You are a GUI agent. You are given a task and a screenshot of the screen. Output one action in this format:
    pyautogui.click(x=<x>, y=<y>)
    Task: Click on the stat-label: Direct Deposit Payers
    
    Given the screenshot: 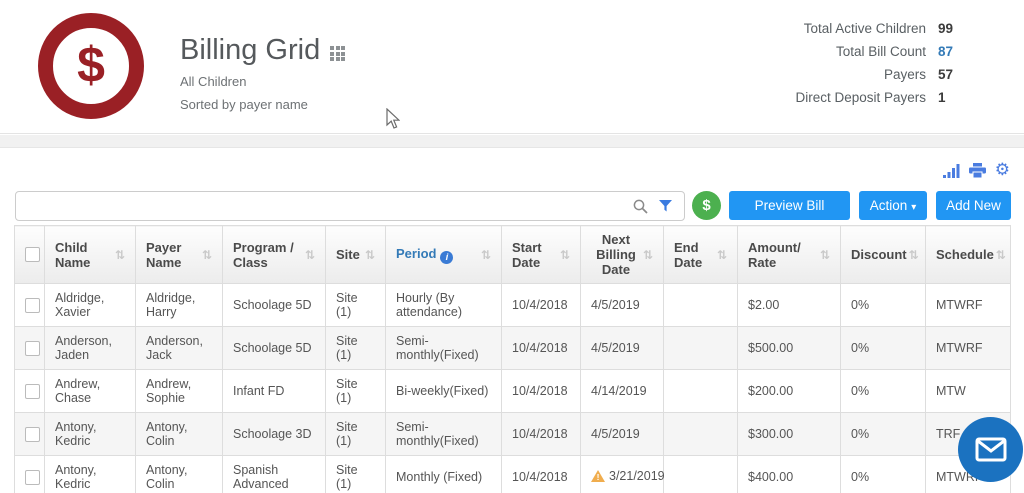 What is the action you would take?
    pyautogui.click(x=860, y=97)
    